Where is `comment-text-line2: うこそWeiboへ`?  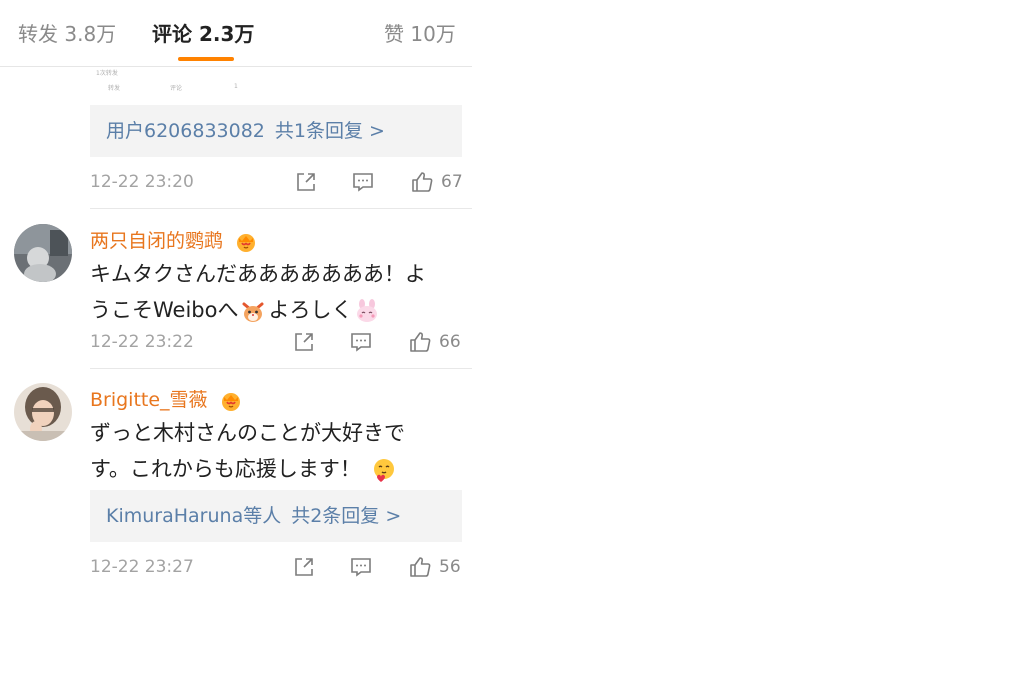
comment-text-line2: うこそWeiboへ is located at coordinates (164, 310).